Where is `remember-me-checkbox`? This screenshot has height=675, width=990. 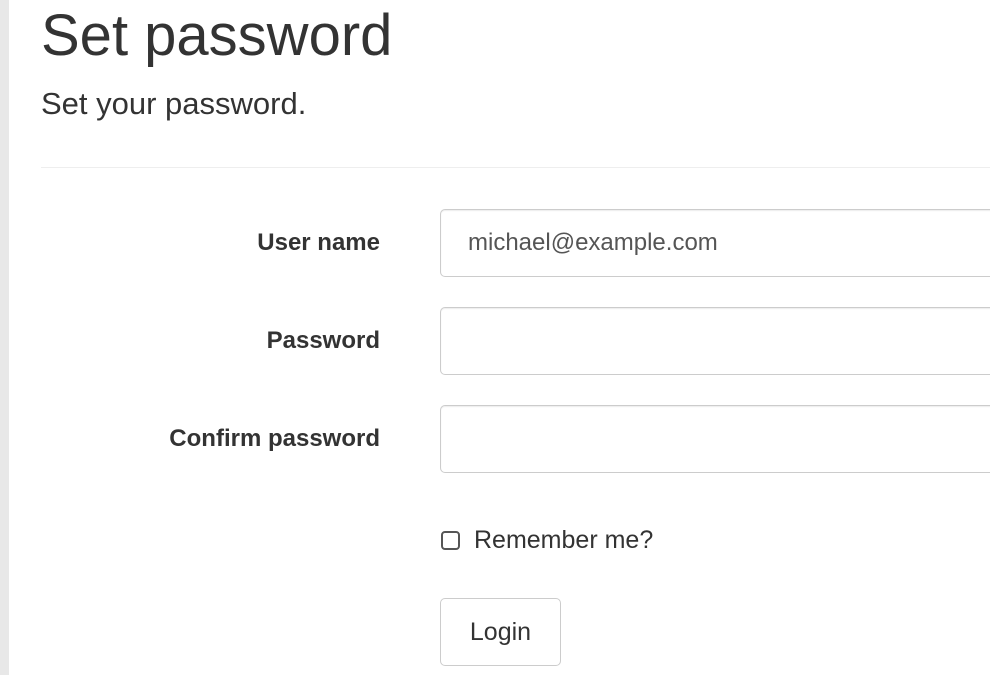
remember-me-checkbox is located at coordinates (450, 540).